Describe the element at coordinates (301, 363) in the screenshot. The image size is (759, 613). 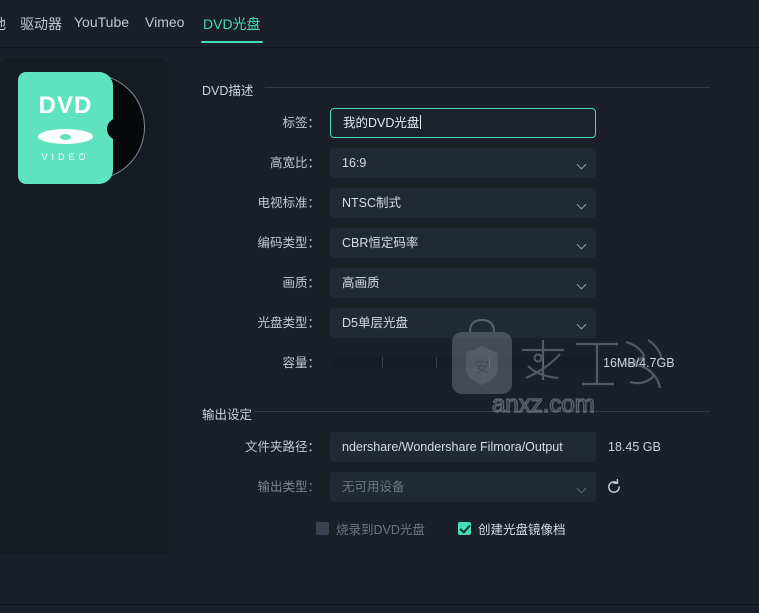
I see `label-capacity: 容量：` at that location.